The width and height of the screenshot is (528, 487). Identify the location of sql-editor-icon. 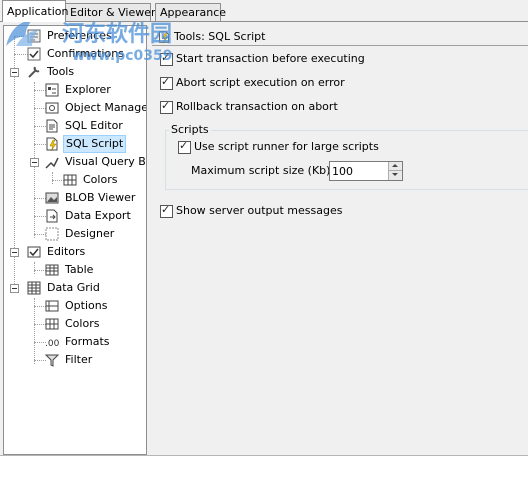
(52, 126).